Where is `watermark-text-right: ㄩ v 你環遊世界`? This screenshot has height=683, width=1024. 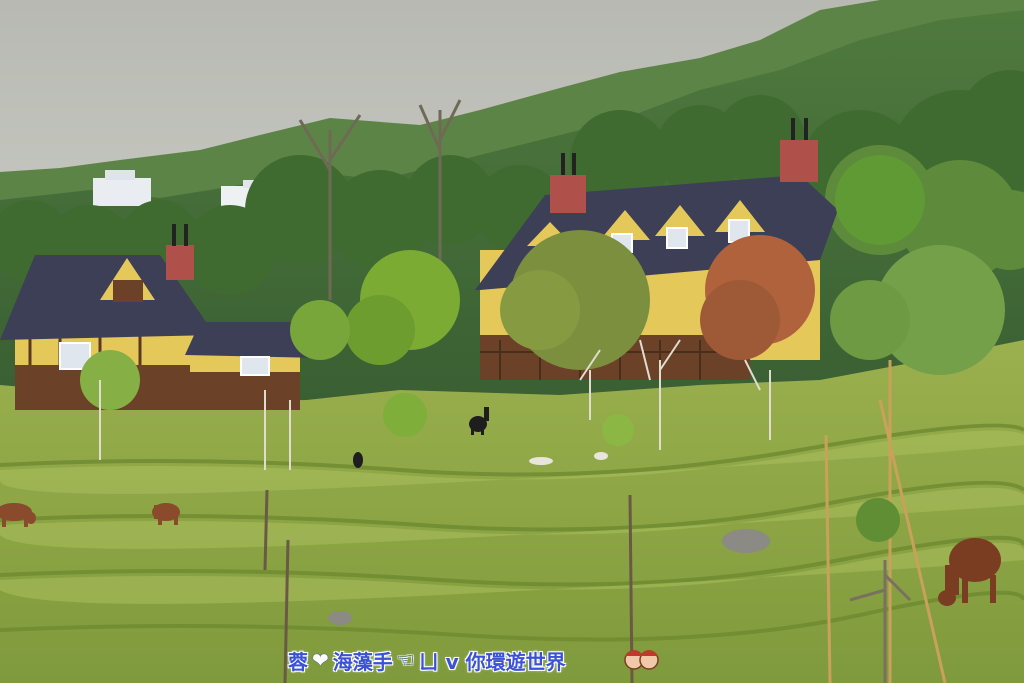
watermark-text-right: ㄩ v 你環遊世界 is located at coordinates (492, 661).